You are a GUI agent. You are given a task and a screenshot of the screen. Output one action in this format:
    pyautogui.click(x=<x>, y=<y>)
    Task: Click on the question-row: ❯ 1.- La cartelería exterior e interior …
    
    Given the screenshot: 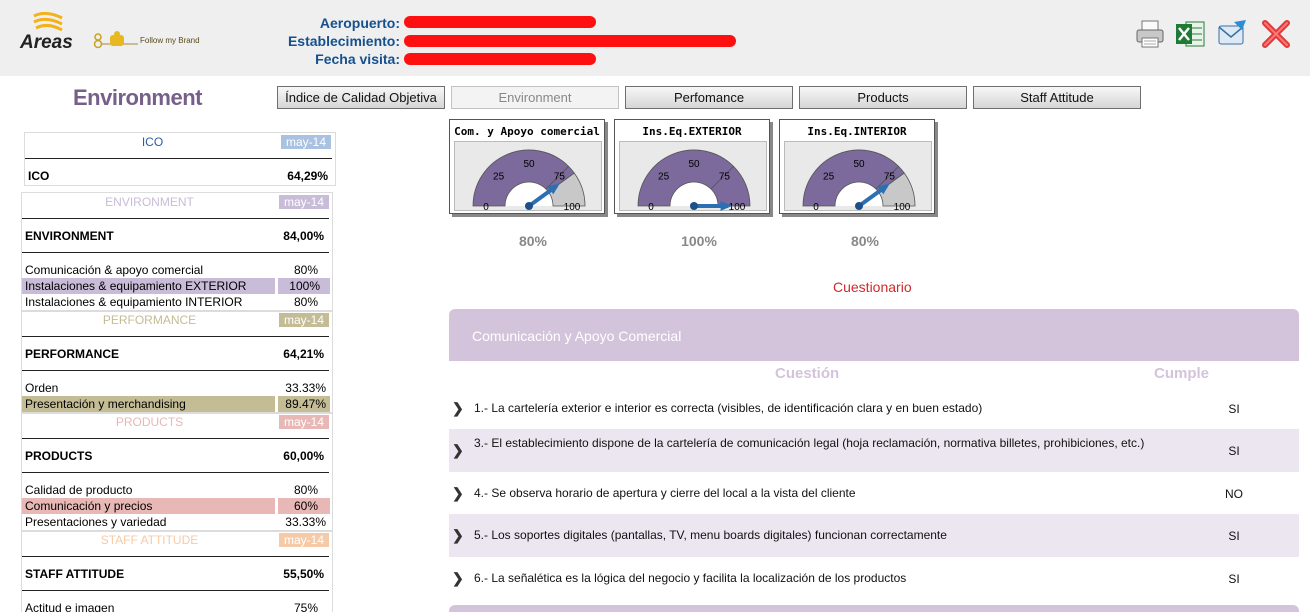 What is the action you would take?
    pyautogui.click(x=874, y=408)
    